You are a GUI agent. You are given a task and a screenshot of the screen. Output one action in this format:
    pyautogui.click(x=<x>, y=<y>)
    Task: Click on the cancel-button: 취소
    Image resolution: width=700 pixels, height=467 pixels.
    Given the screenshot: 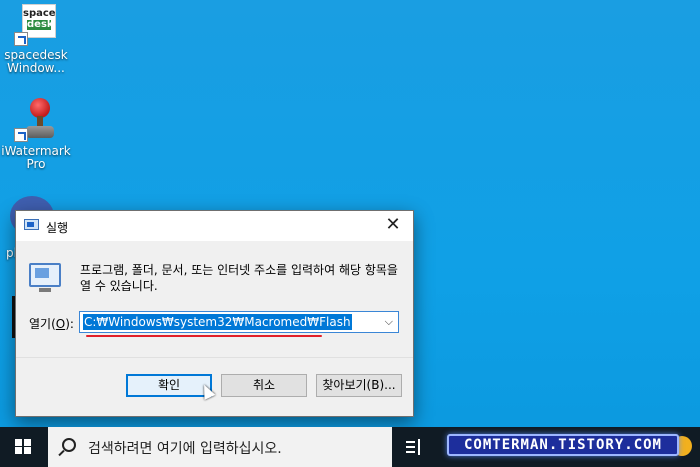 What is the action you would take?
    pyautogui.click(x=264, y=385)
    